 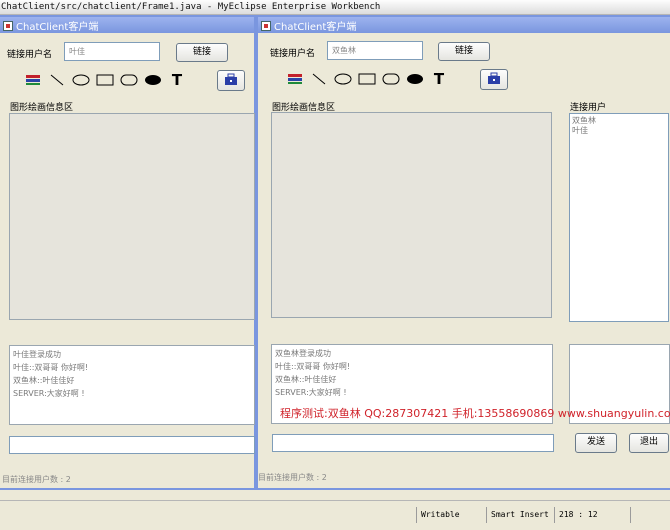 What do you see at coordinates (650, 515) in the screenshot?
I see `status-extra` at bounding box center [650, 515].